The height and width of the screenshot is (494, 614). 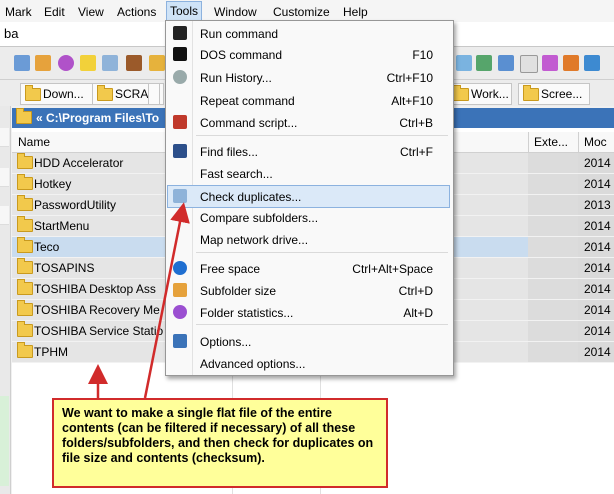 What do you see at coordinates (308, 100) in the screenshot?
I see `menu-item-repeat-command: Repeat command Alt+F10` at bounding box center [308, 100].